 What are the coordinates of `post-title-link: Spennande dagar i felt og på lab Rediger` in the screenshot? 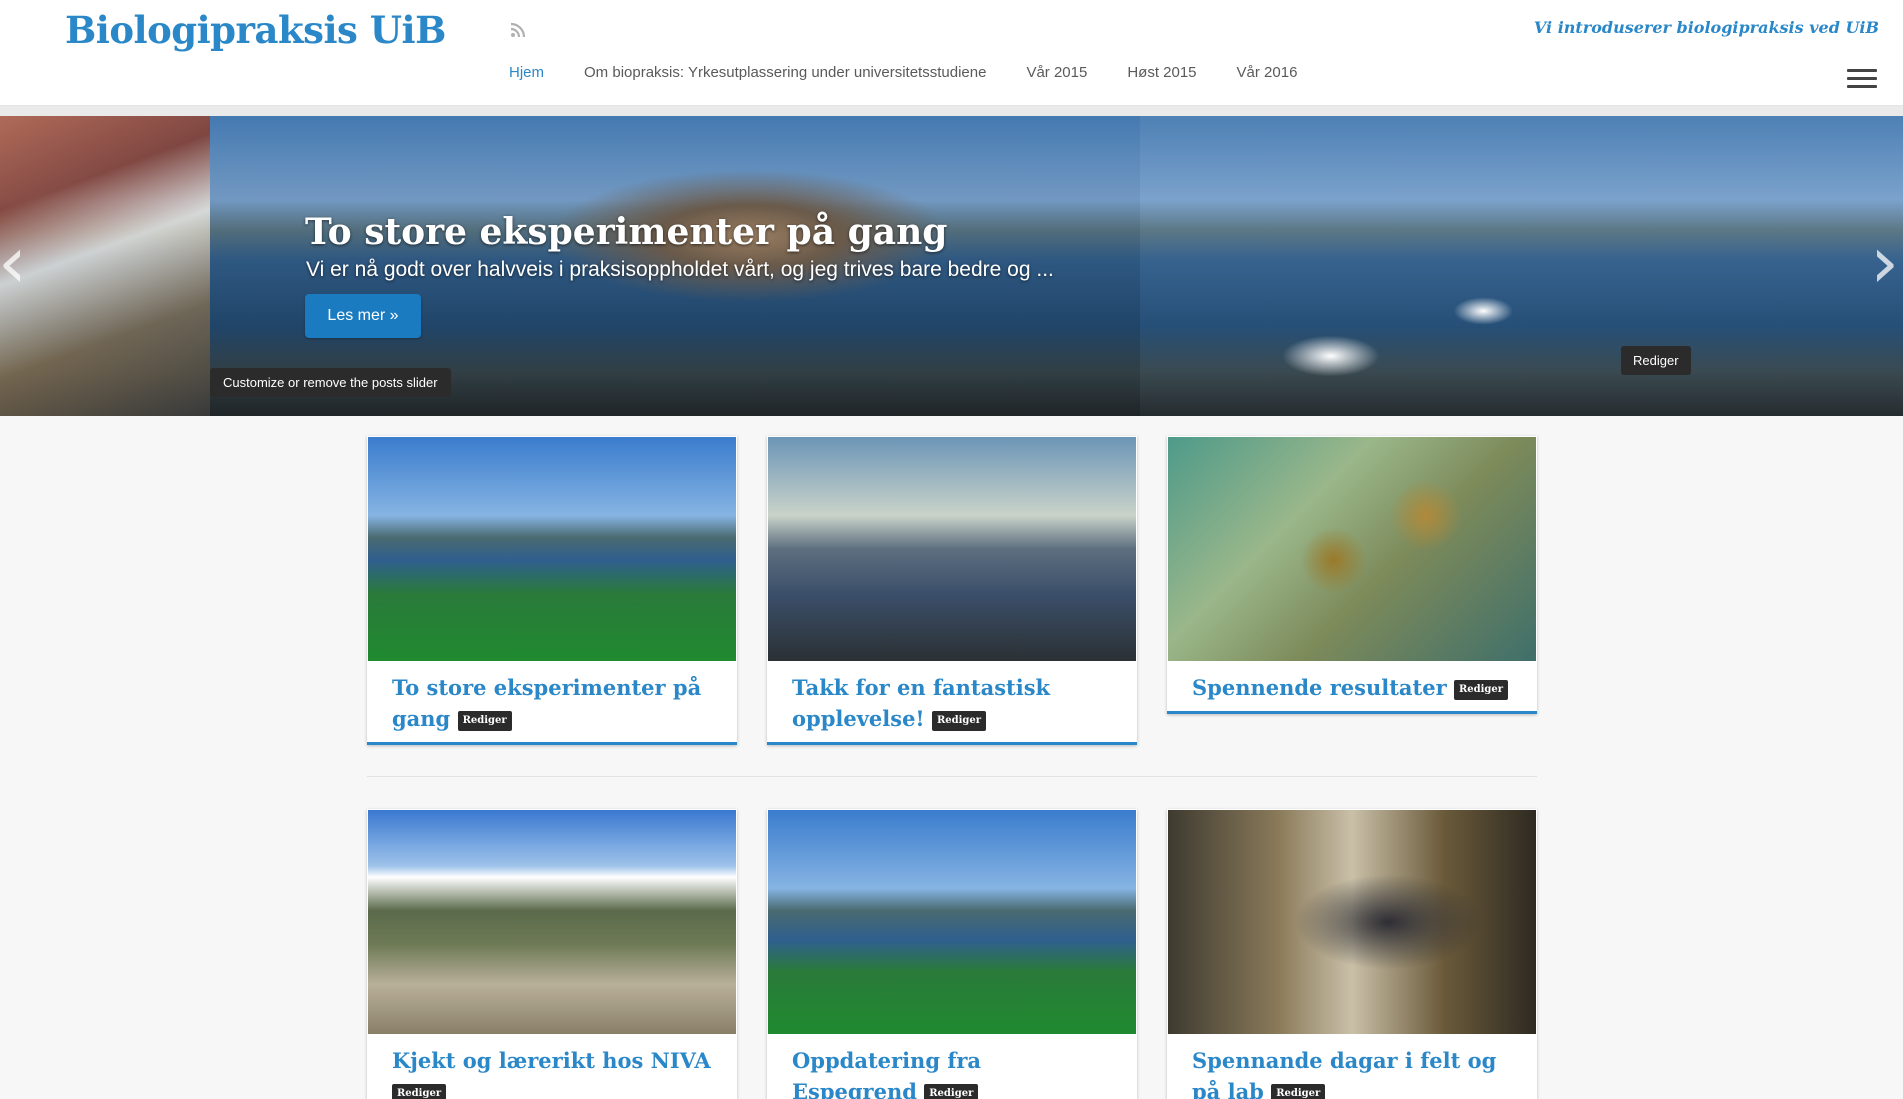 It's located at (1352, 1067).